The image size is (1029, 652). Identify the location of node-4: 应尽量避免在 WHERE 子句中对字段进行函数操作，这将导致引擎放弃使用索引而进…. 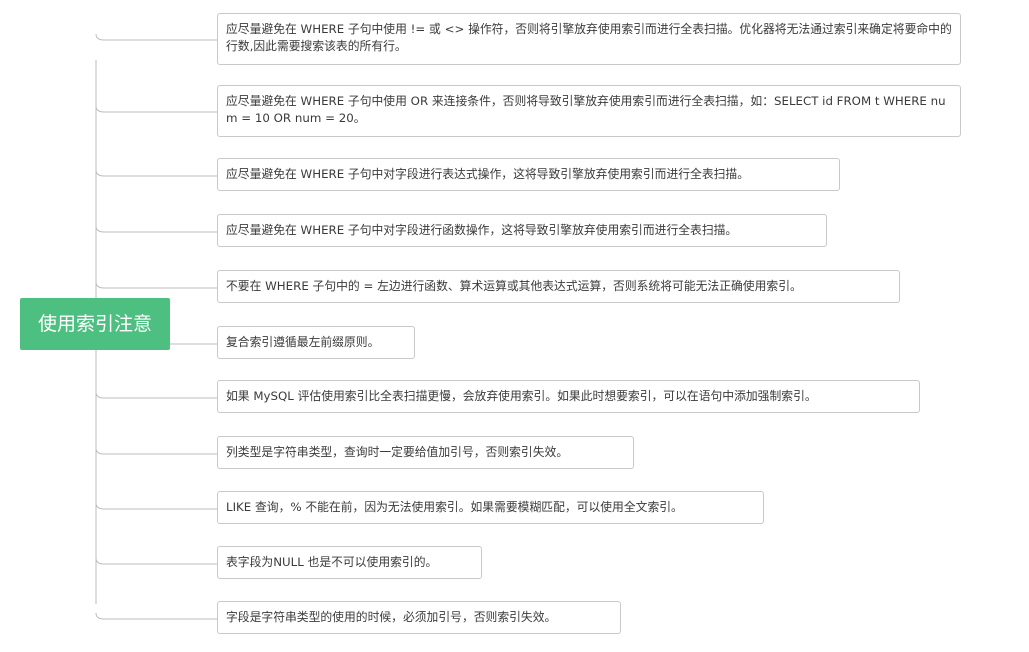
(522, 230).